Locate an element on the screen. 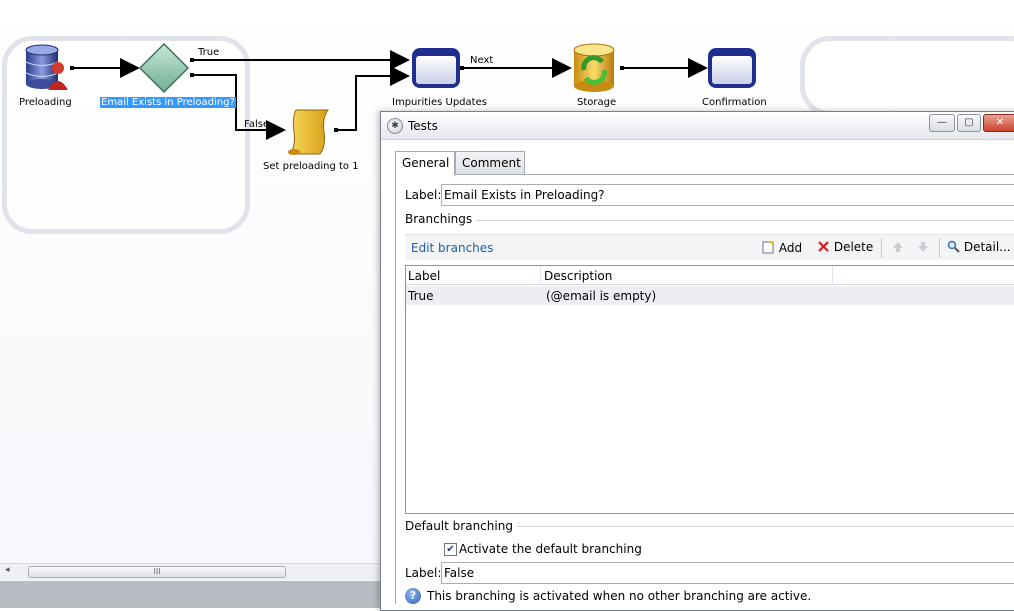 The width and height of the screenshot is (1014, 611). magnifier-icon is located at coordinates (953, 246).